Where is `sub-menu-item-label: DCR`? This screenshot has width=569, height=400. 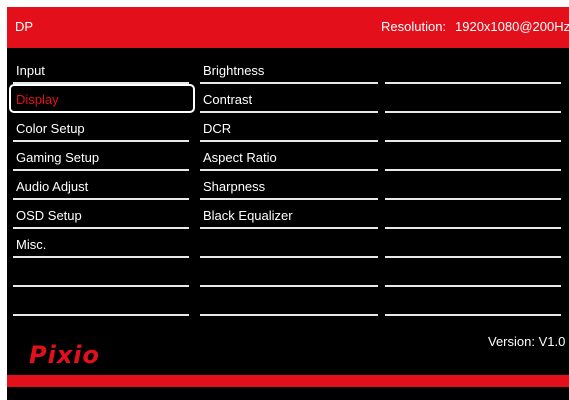
sub-menu-item-label: DCR is located at coordinates (217, 128).